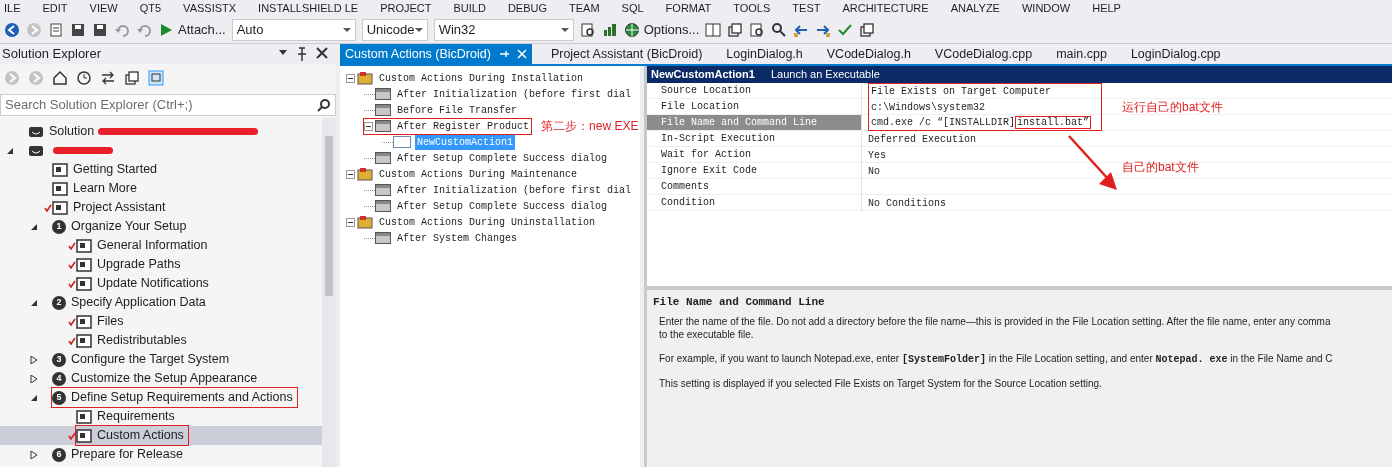  I want to click on property-name: In-Script Execution, so click(754, 138).